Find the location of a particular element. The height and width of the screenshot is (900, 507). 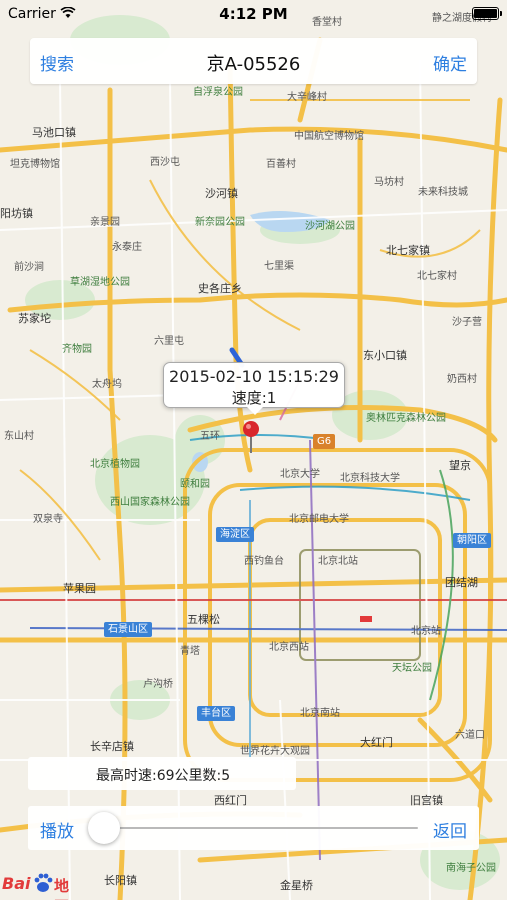

navigation-bar: 搜索 京A-05526 确定 is located at coordinates (253, 61).